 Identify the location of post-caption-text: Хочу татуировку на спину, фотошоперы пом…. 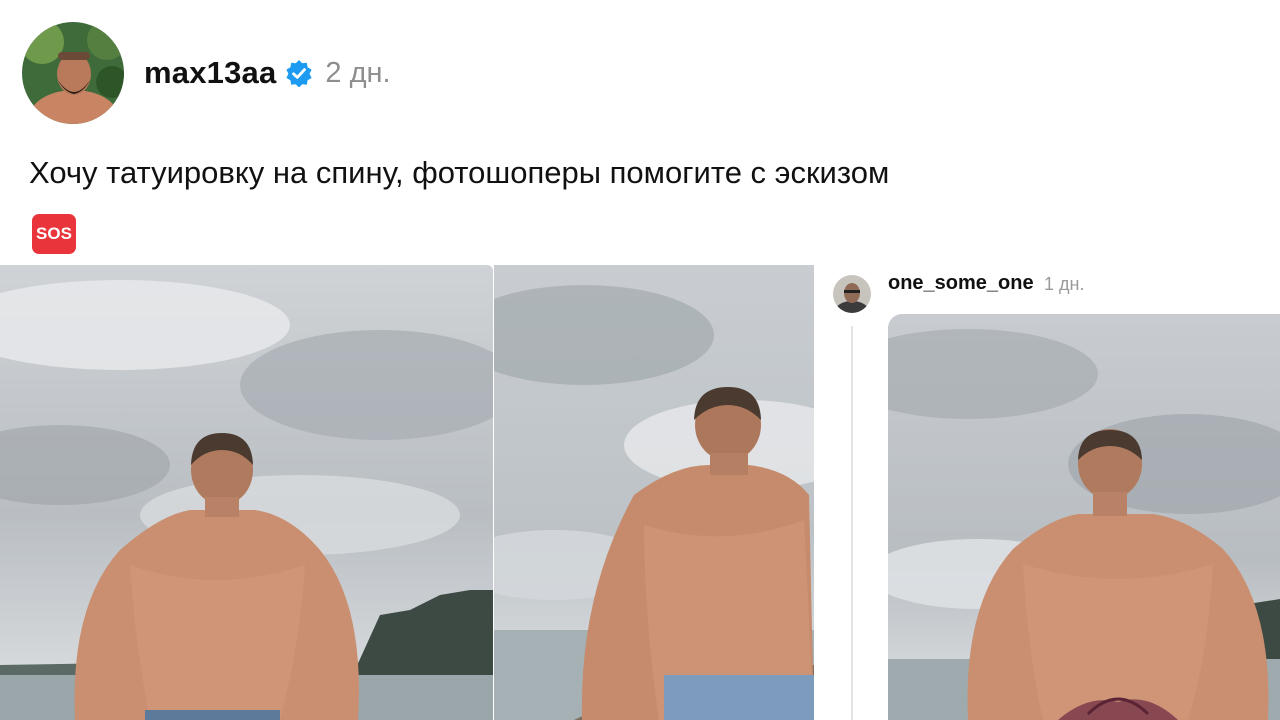
(459, 172).